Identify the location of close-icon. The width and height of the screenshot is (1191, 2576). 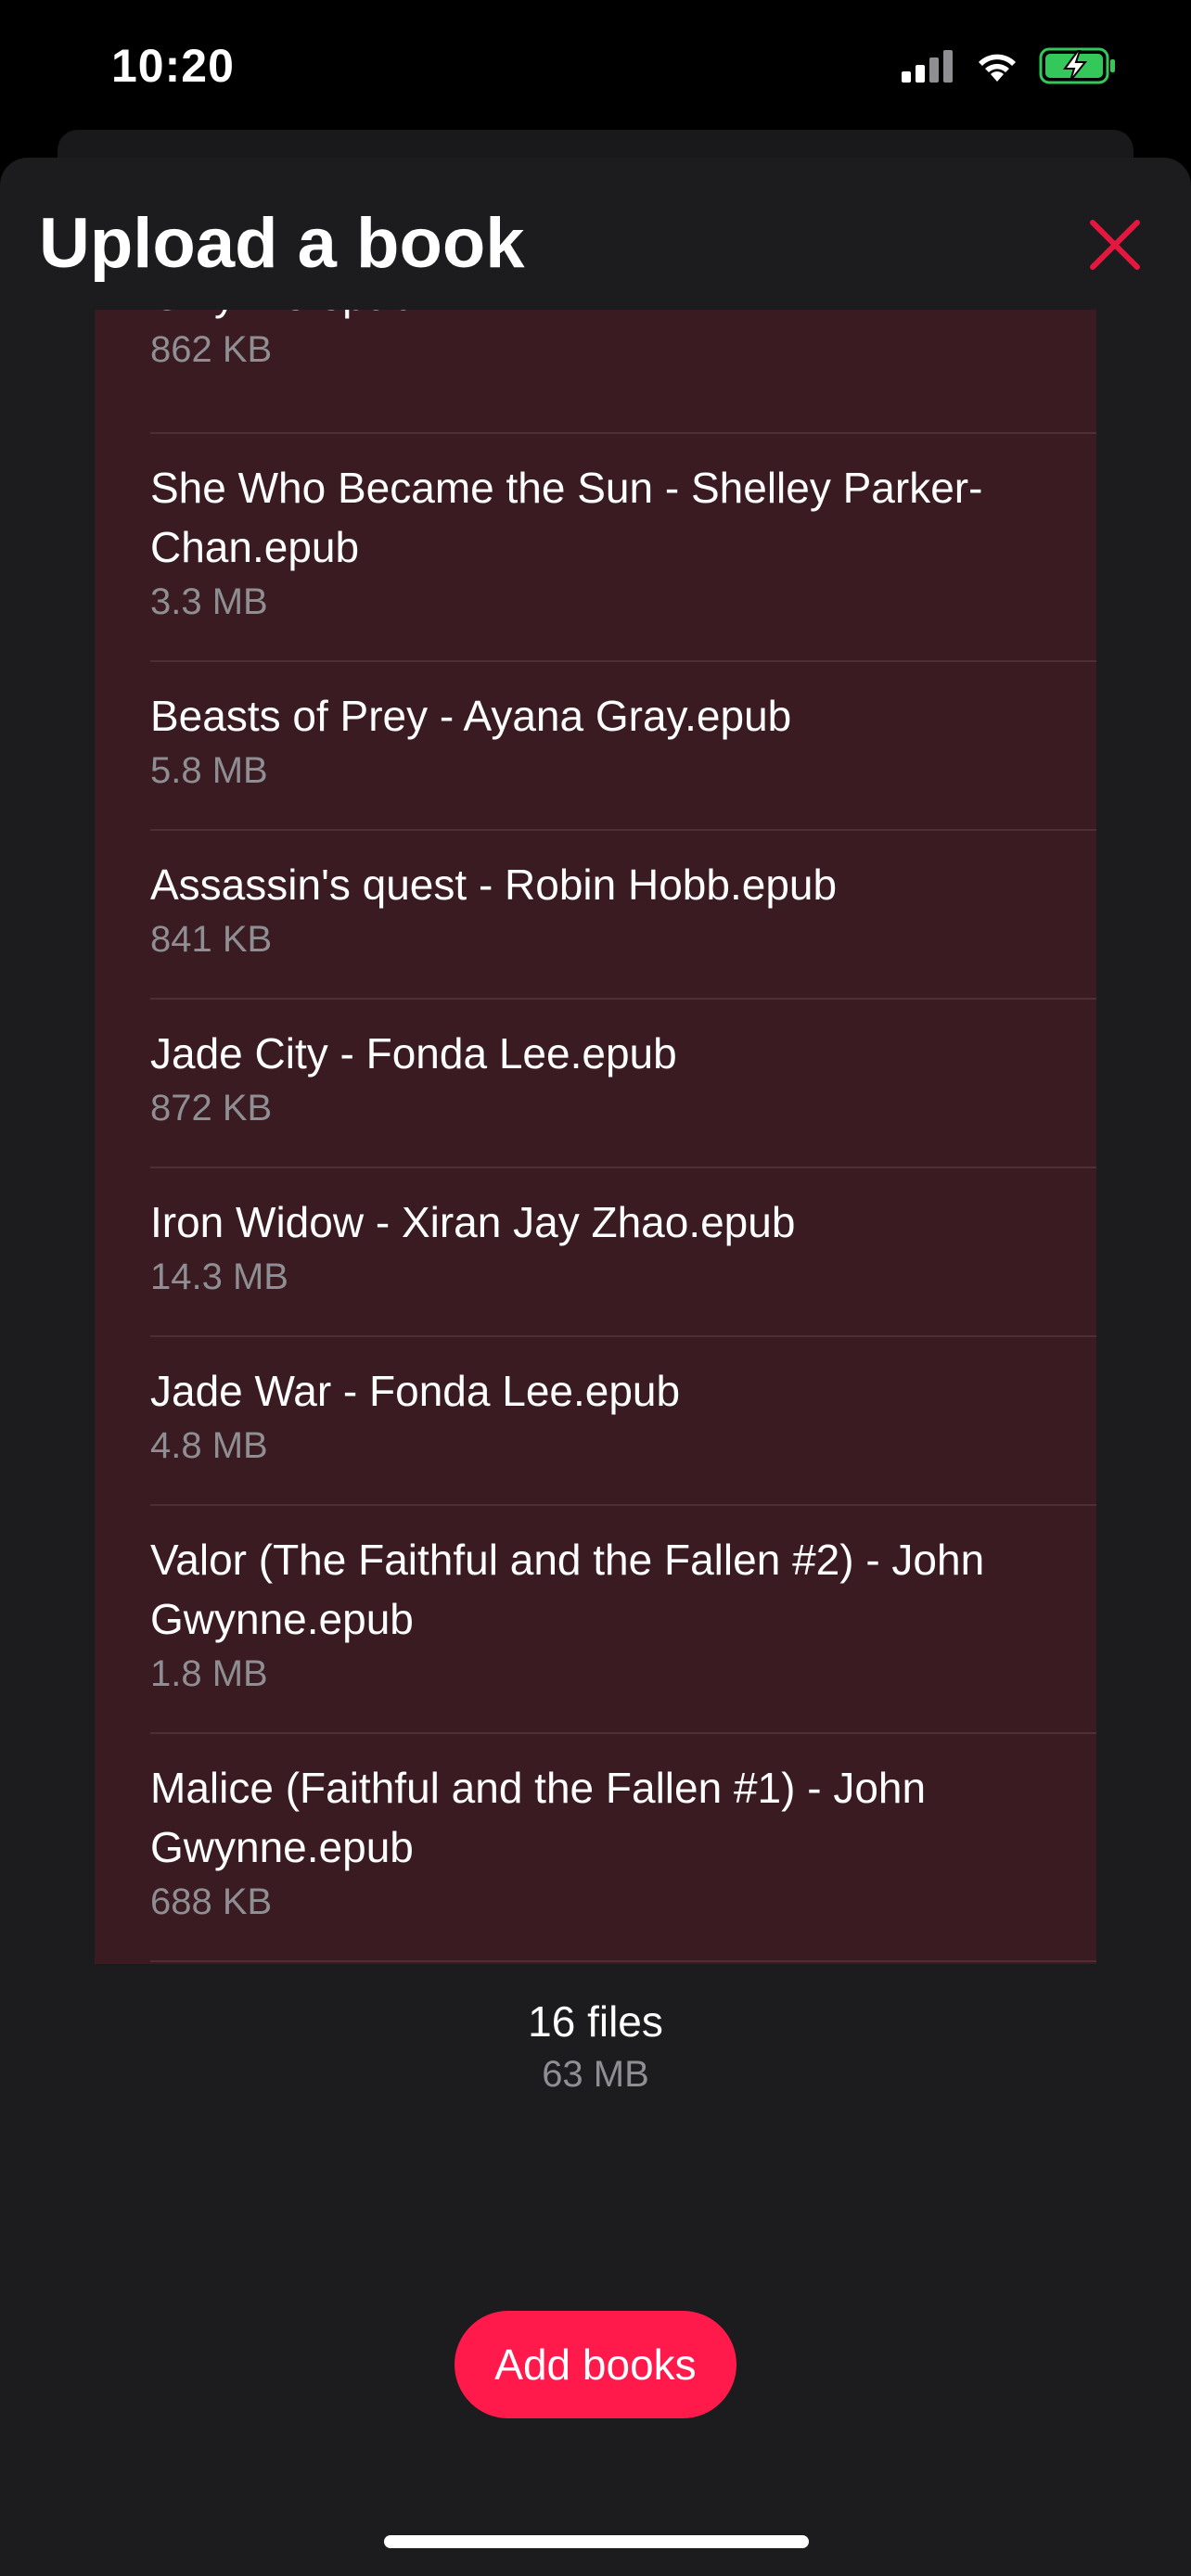
(1115, 245).